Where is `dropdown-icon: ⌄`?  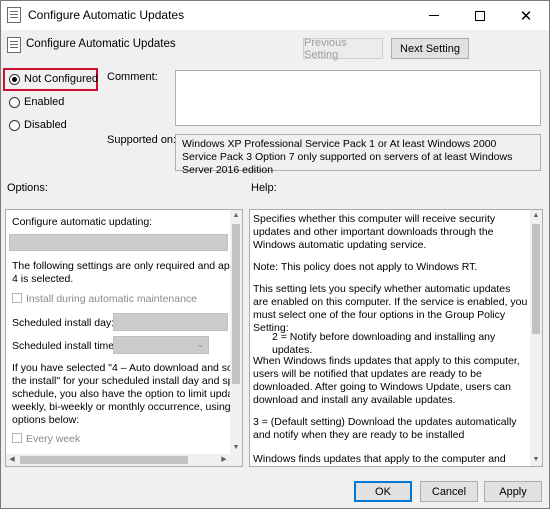
dropdown-icon: ⌄ is located at coordinates (200, 344).